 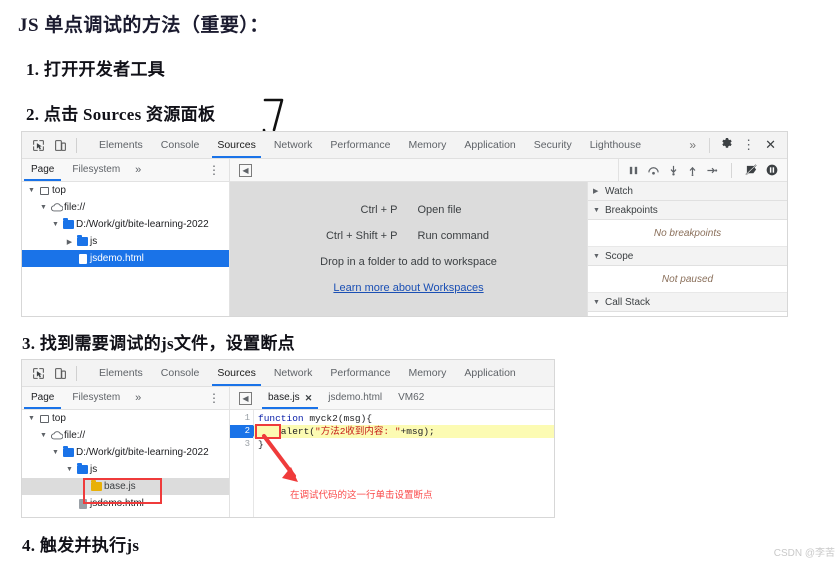 What do you see at coordinates (95, 69) in the screenshot?
I see `doc-step-1: 1. 打开开发者工具` at bounding box center [95, 69].